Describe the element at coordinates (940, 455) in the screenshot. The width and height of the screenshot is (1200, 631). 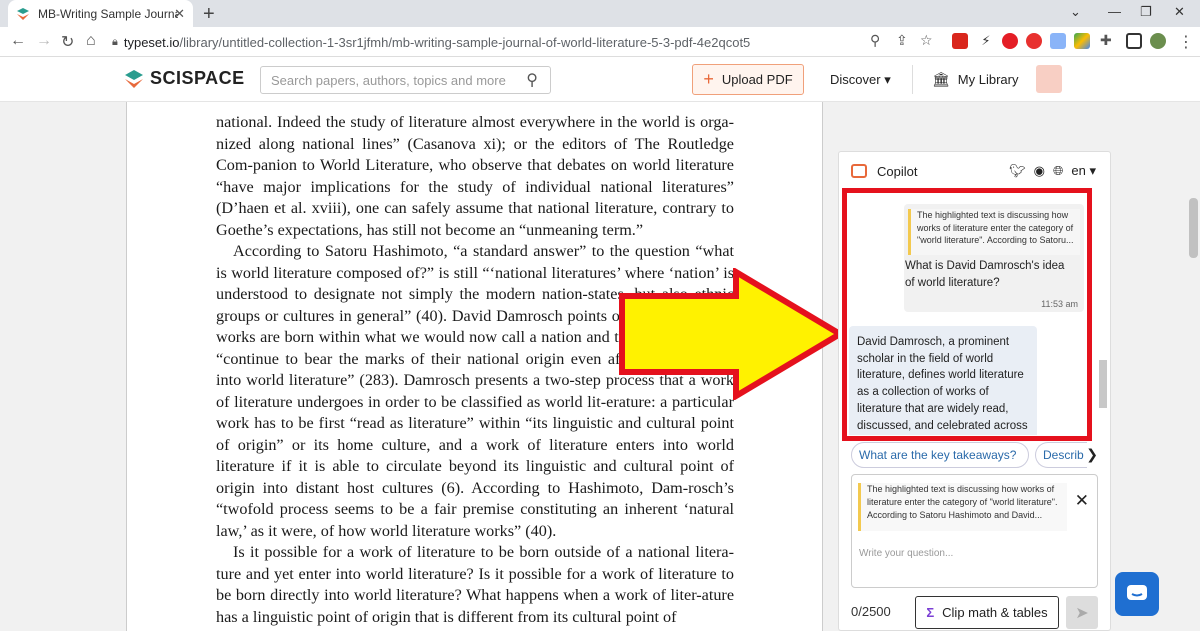
I see `suggestion-chip: What are the key takeaways?` at that location.